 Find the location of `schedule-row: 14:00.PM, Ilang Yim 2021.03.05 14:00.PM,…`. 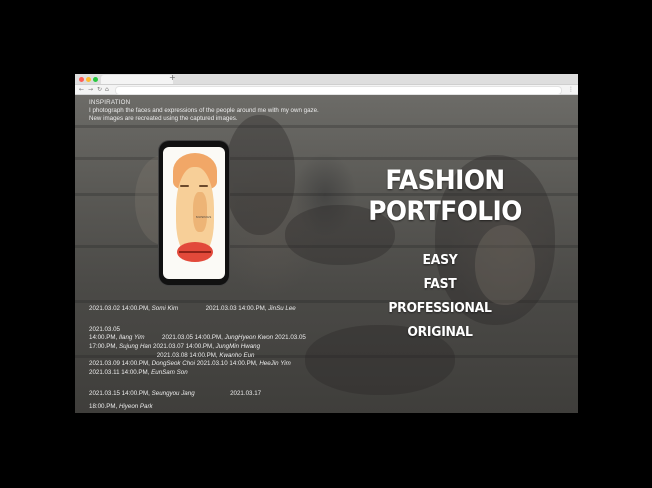

schedule-row: 14:00.PM, Ilang Yim 2021.03.05 14:00.PM,… is located at coordinates (219, 338).